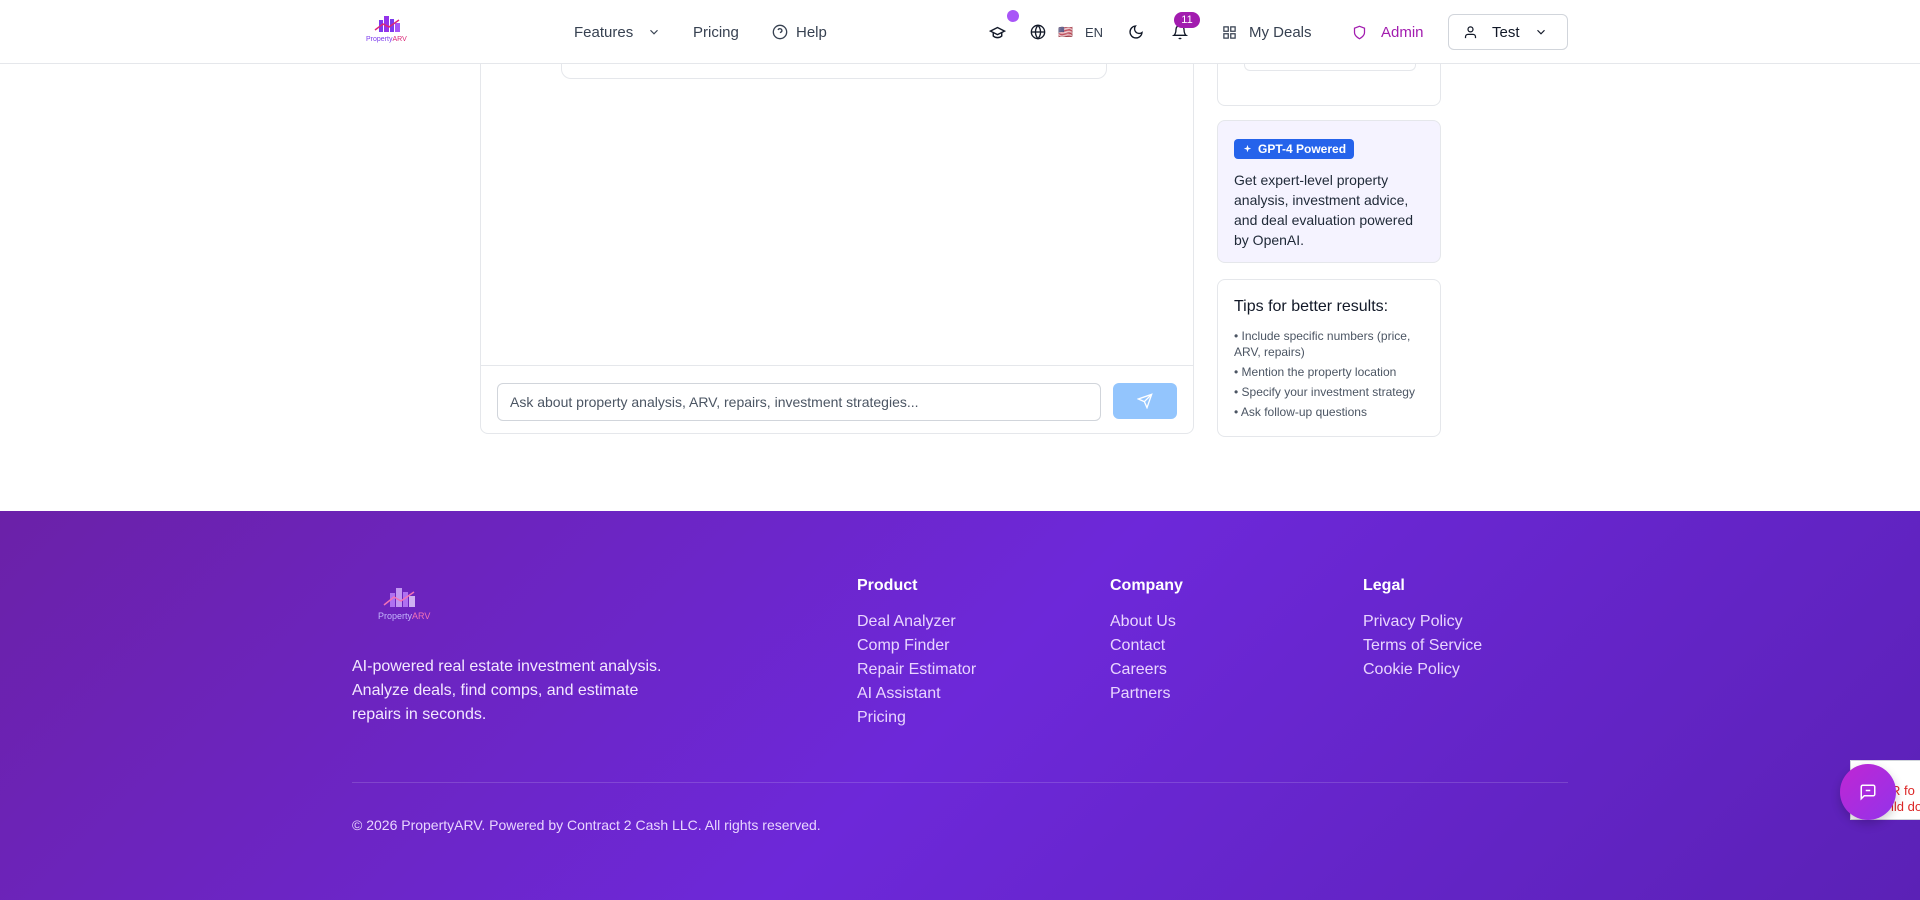 This screenshot has height=900, width=1920. I want to click on tip-item: • Mention the property location, so click(1315, 372).